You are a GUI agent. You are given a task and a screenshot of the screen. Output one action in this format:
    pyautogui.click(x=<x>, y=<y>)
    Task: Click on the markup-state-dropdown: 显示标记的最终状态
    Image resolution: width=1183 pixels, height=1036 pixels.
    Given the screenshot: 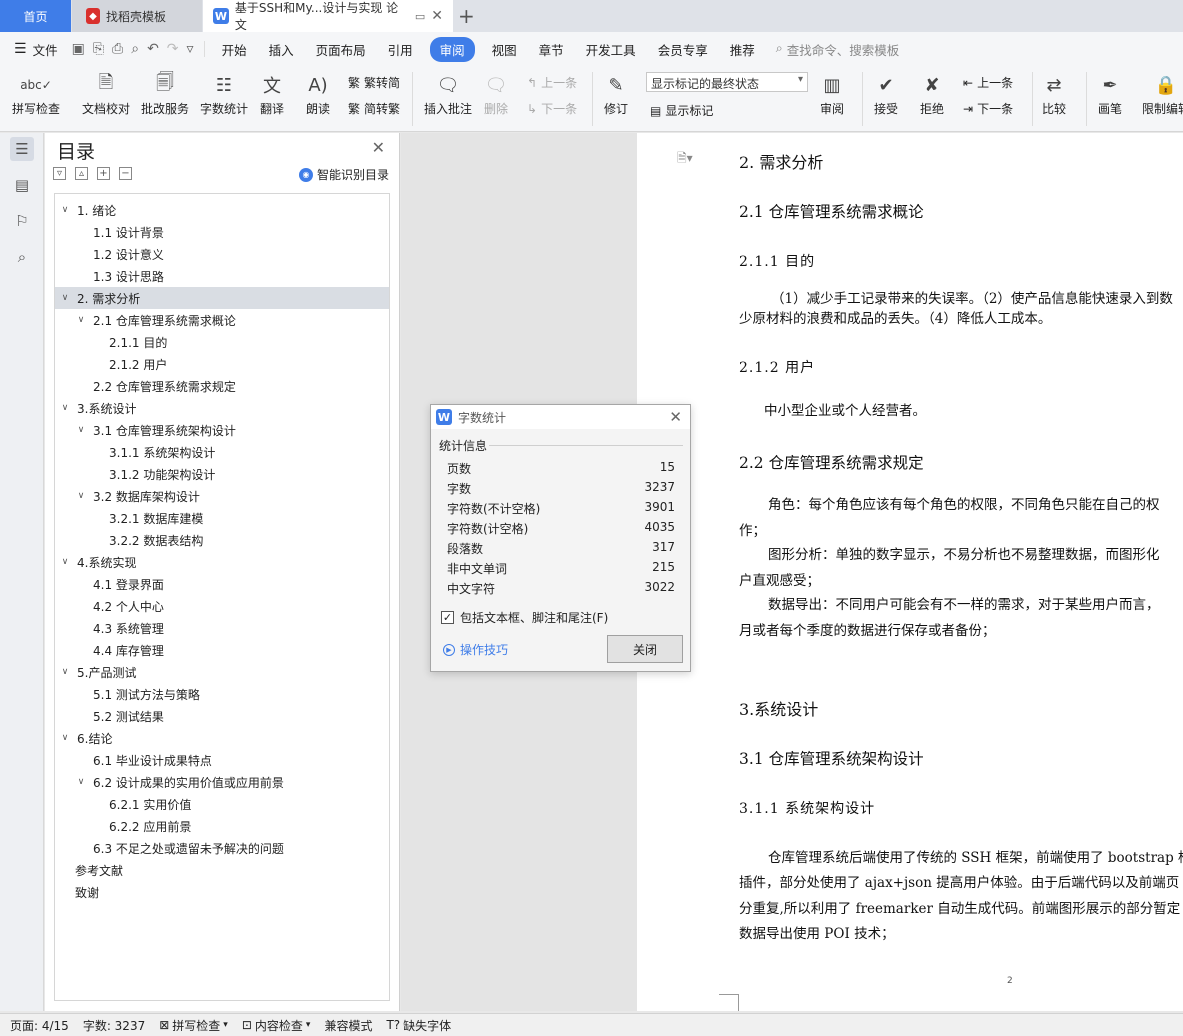 What is the action you would take?
    pyautogui.click(x=727, y=82)
    